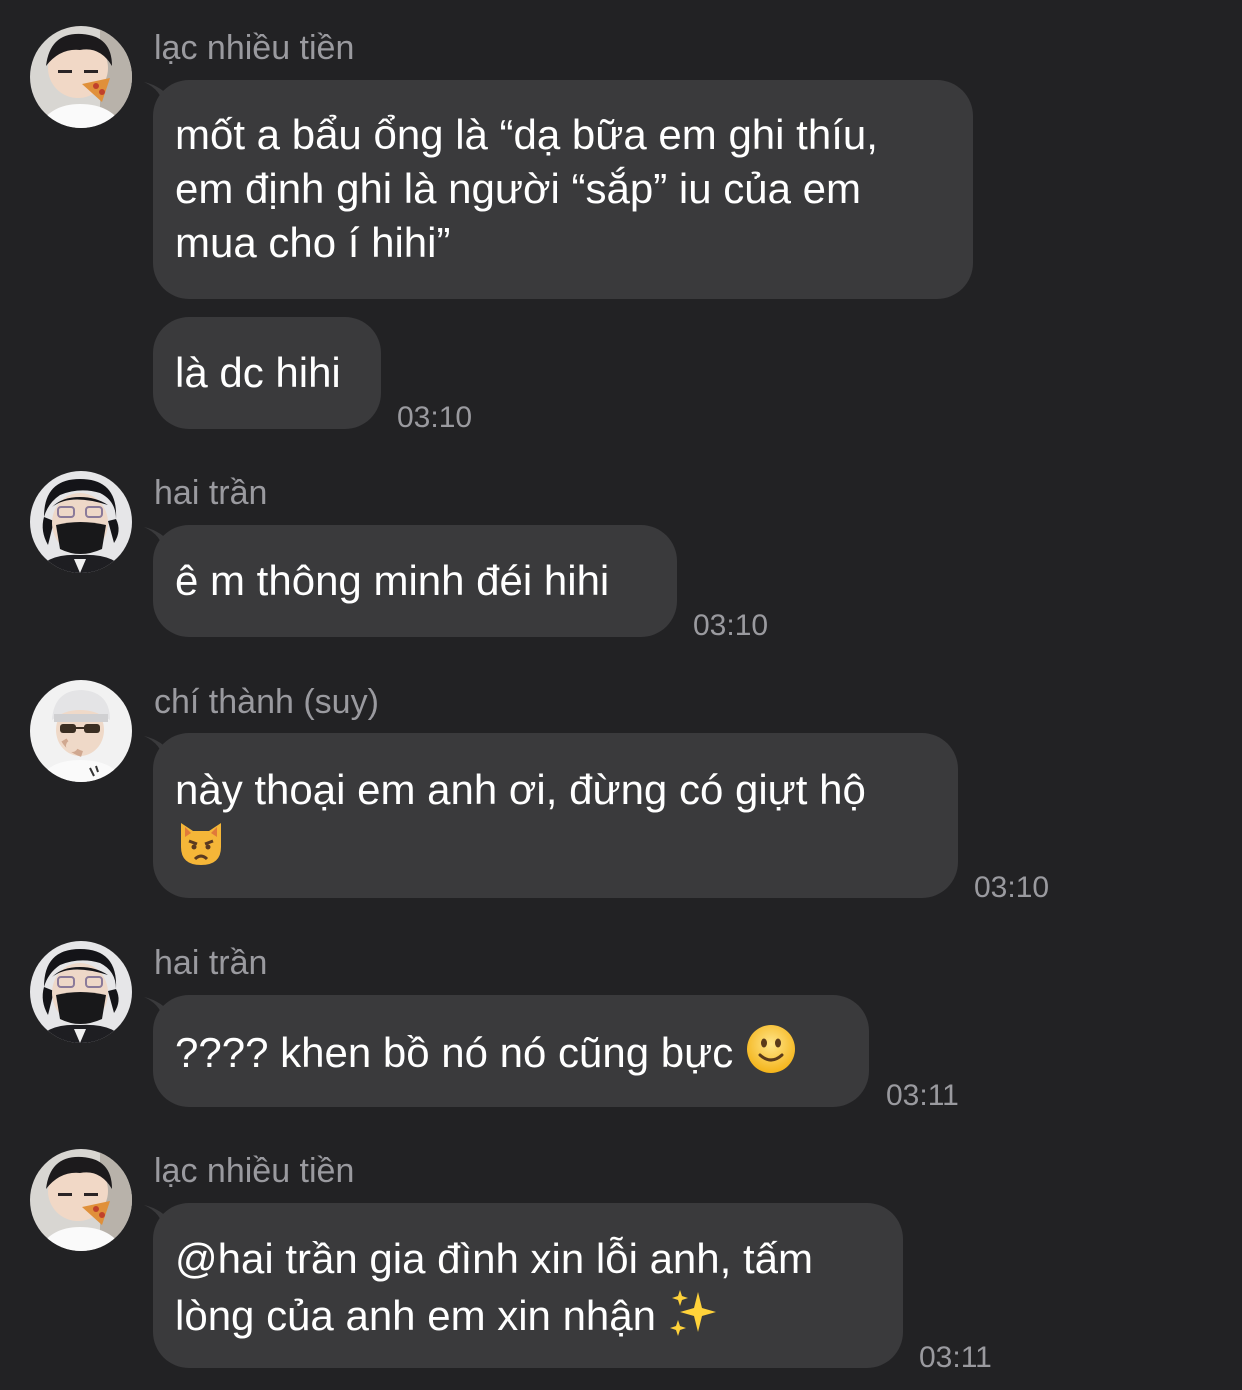 This screenshot has height=1390, width=1242. Describe the element at coordinates (694, 1318) in the screenshot. I see `sparkles-emoji` at that location.